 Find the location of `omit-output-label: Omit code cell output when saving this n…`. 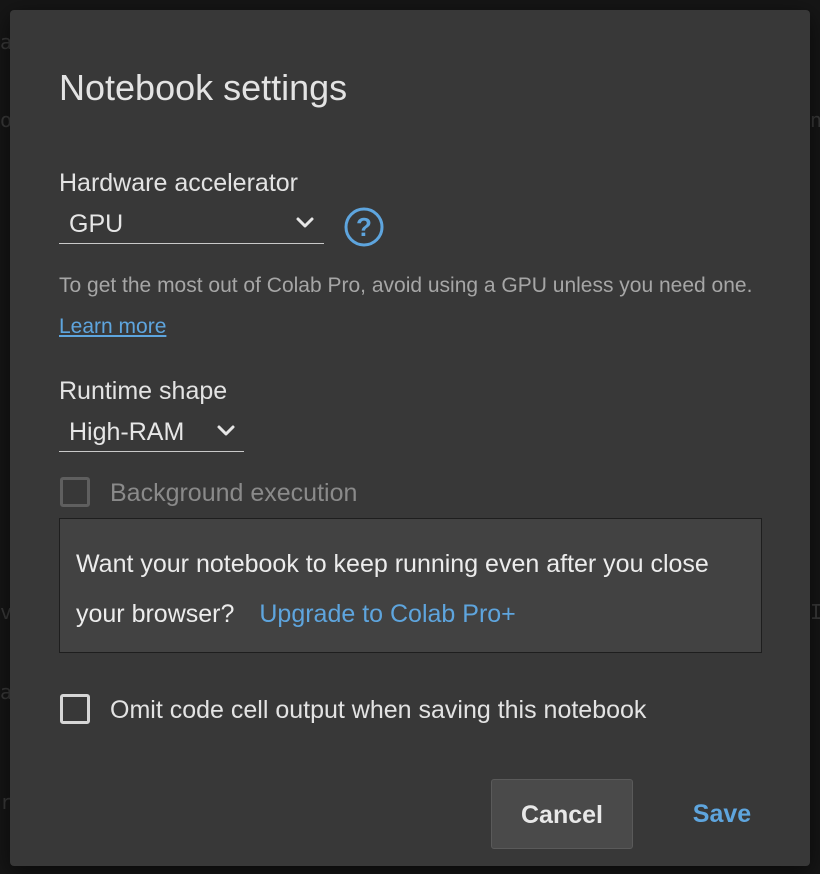

omit-output-label: Omit code cell output when saving this n… is located at coordinates (378, 710).